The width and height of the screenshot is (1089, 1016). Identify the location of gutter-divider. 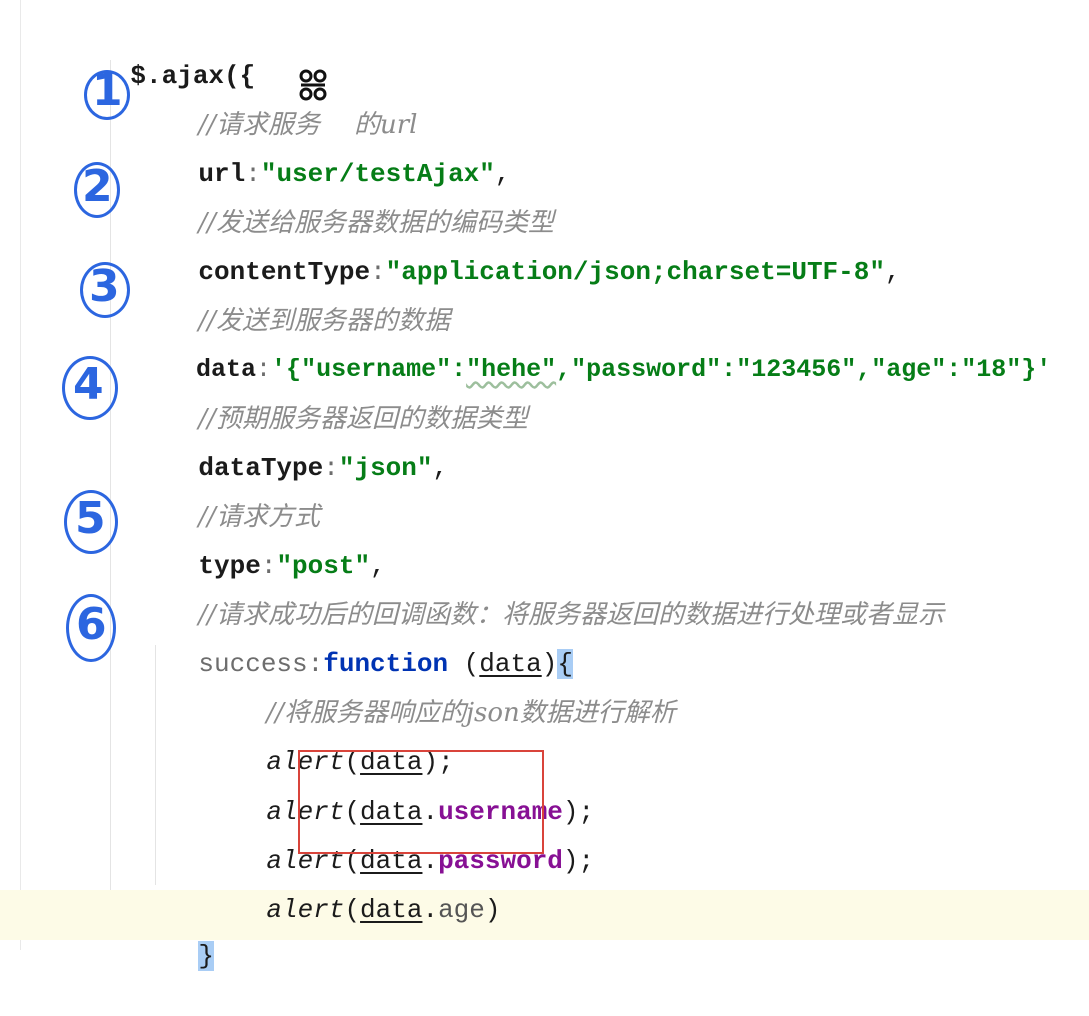
(20, 475).